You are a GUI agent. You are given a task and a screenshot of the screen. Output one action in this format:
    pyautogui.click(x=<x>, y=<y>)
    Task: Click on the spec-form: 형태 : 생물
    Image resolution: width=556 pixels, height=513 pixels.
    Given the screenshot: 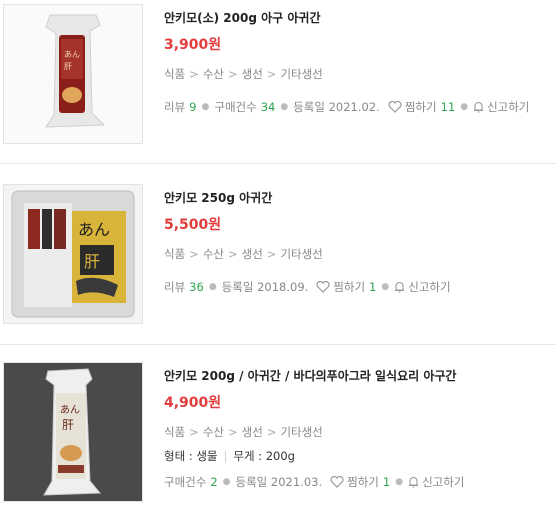 What is the action you would take?
    pyautogui.click(x=191, y=456)
    